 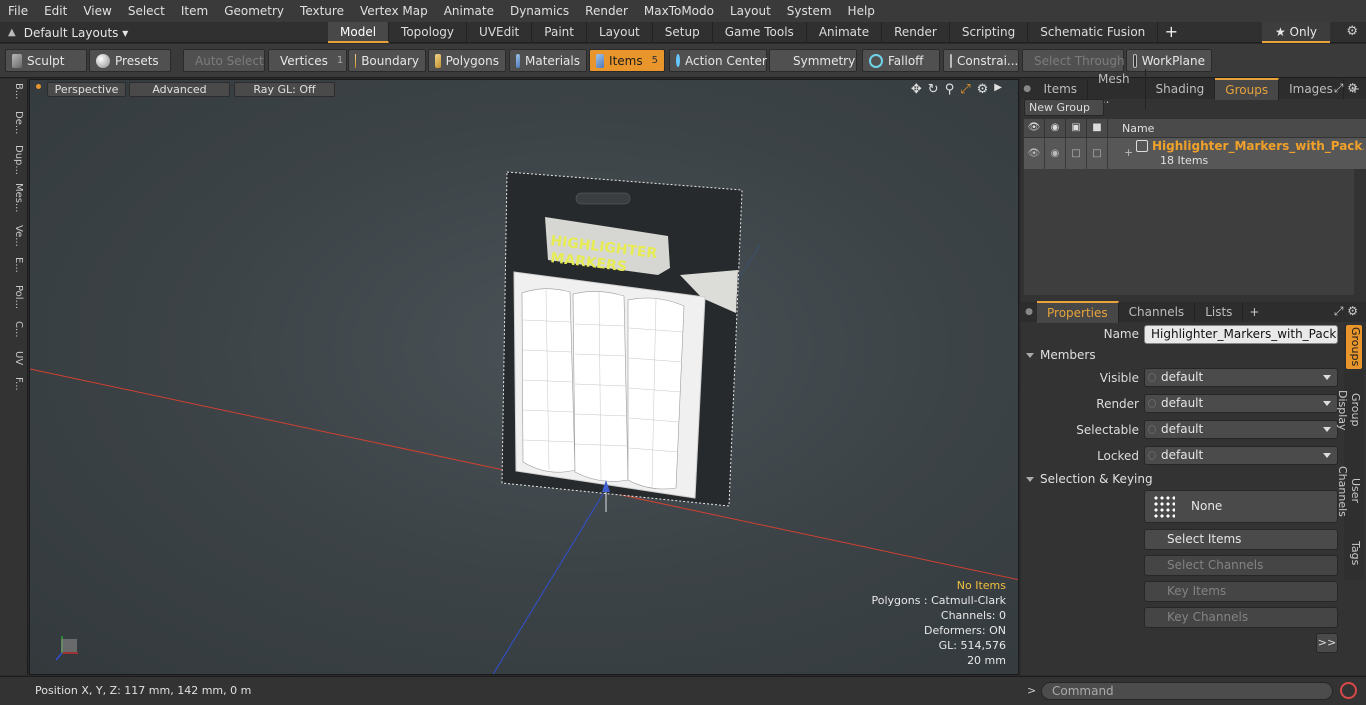 What do you see at coordinates (901, 60) in the screenshot?
I see `falloff-button: Falloff` at bounding box center [901, 60].